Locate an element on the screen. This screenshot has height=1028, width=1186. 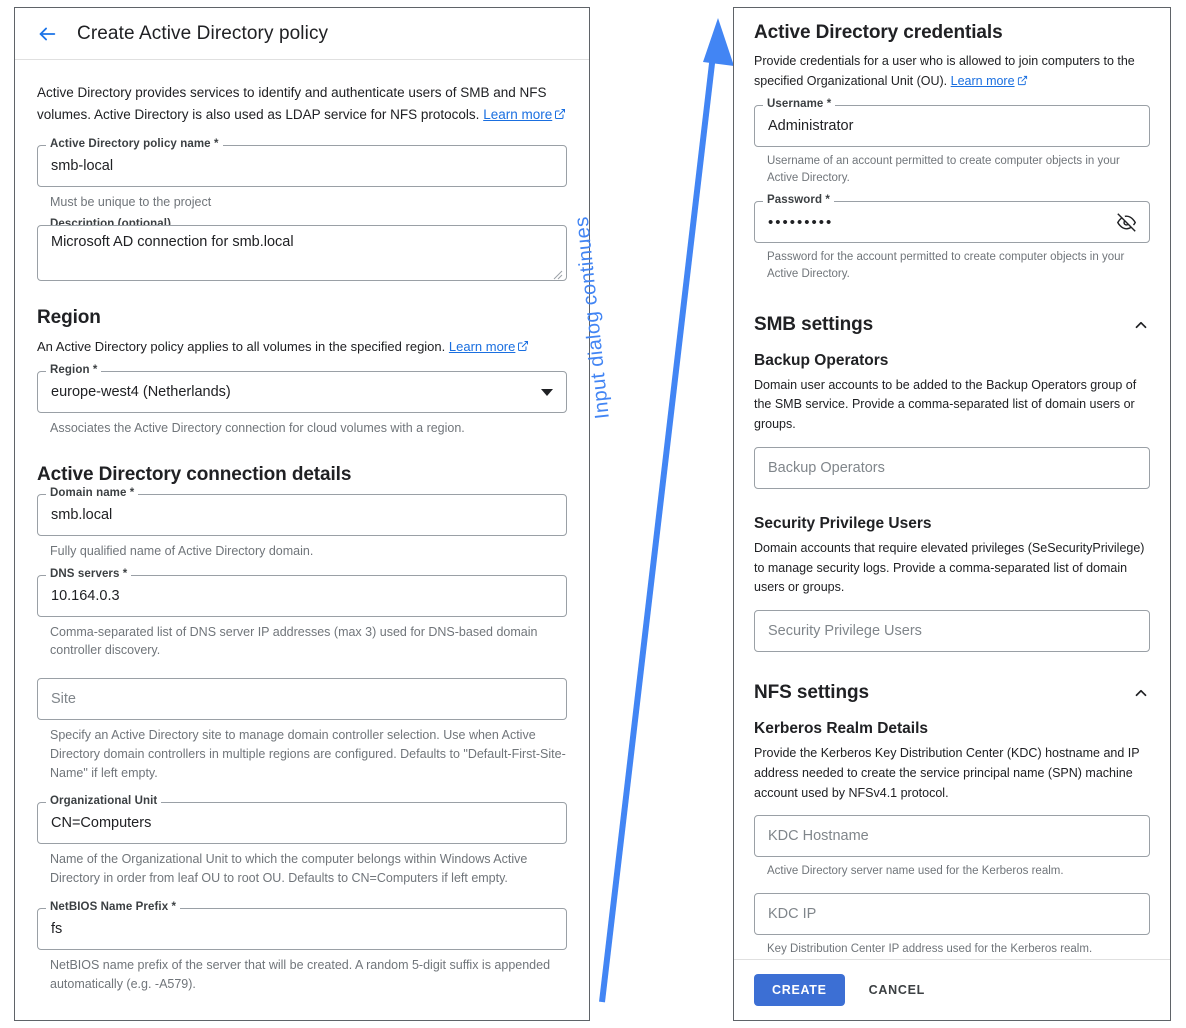
backup-operators-input: Backup Operators is located at coordinates (952, 467).